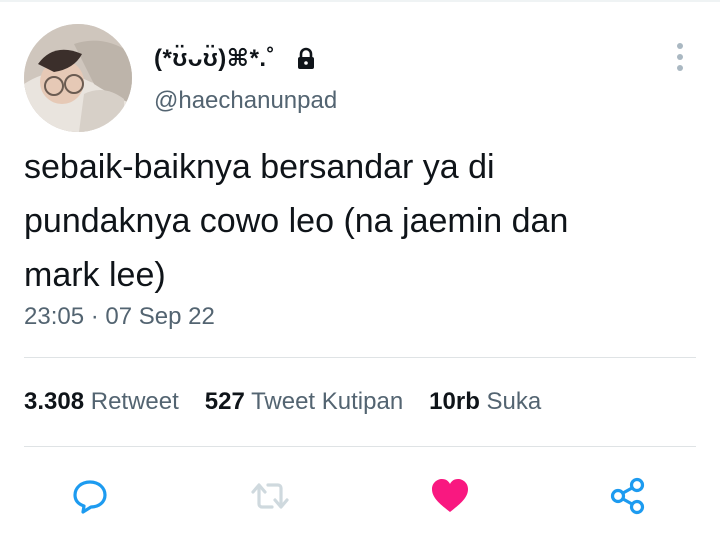  Describe the element at coordinates (119, 317) in the screenshot. I see `tweet-timestamp: 23:05 · 07 Sep 22` at that location.